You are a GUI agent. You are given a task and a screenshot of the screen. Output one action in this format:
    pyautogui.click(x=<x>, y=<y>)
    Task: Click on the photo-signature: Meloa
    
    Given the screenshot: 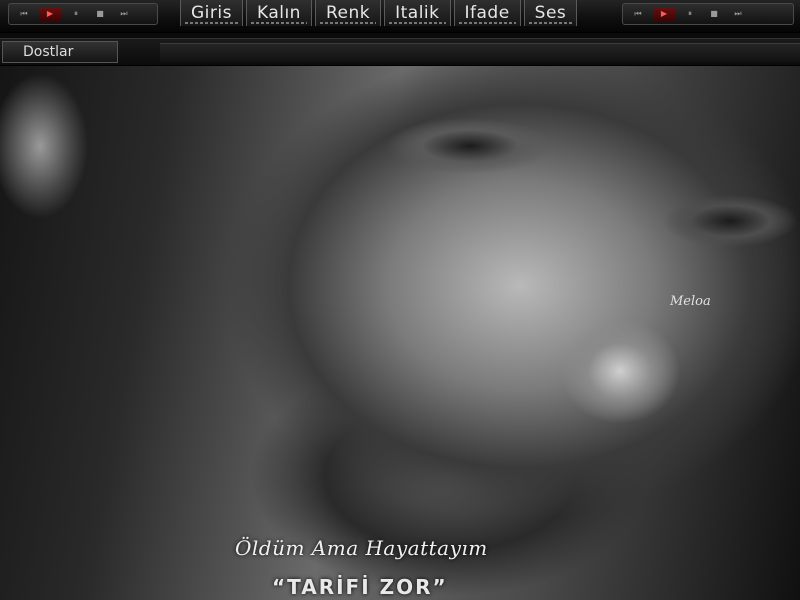 What is the action you would take?
    pyautogui.click(x=690, y=301)
    